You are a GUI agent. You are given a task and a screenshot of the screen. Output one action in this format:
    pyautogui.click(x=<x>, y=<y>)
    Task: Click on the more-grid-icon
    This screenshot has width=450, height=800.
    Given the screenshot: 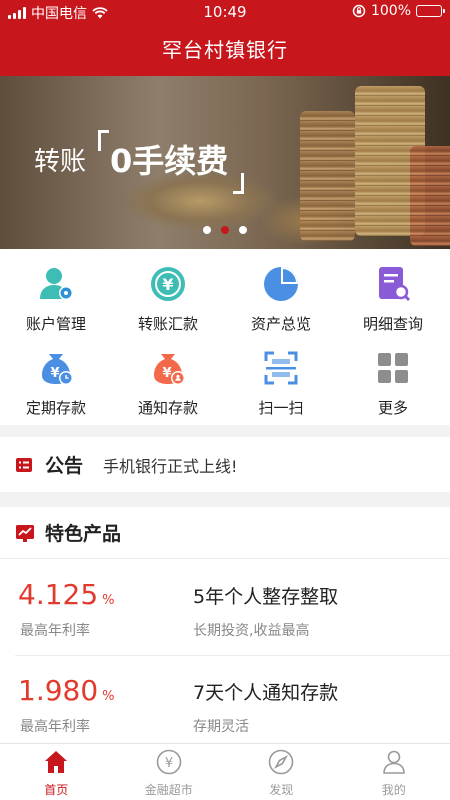 What is the action you would take?
    pyautogui.click(x=393, y=368)
    